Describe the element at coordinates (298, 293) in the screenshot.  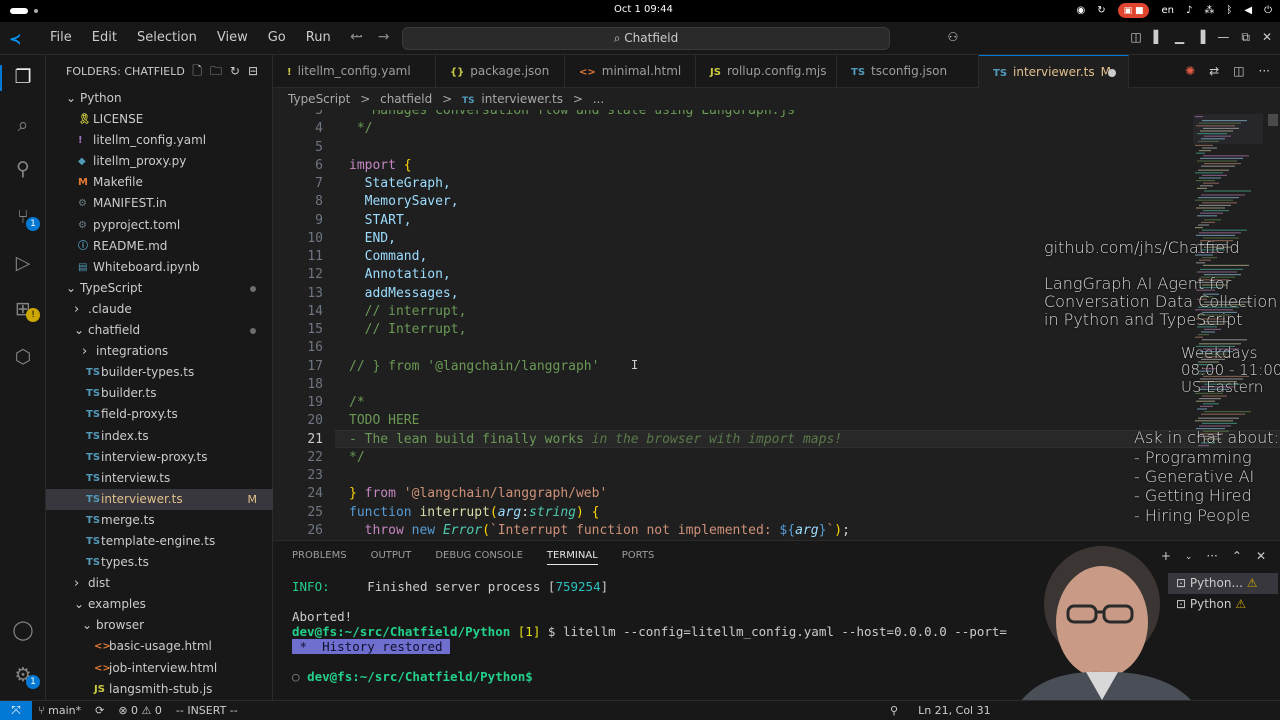
I see `line-number: 13` at that location.